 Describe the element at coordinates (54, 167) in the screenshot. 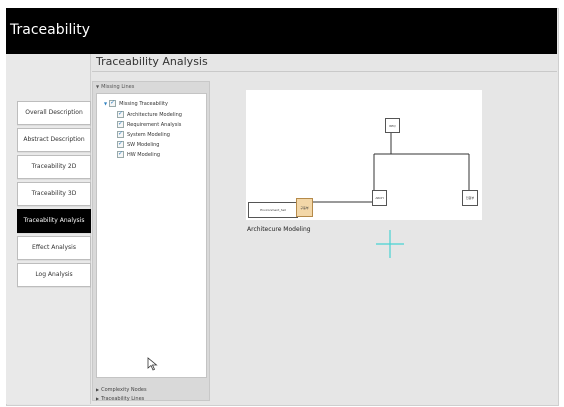

I see `nav-traceability-2d: Traceability 2D` at that location.